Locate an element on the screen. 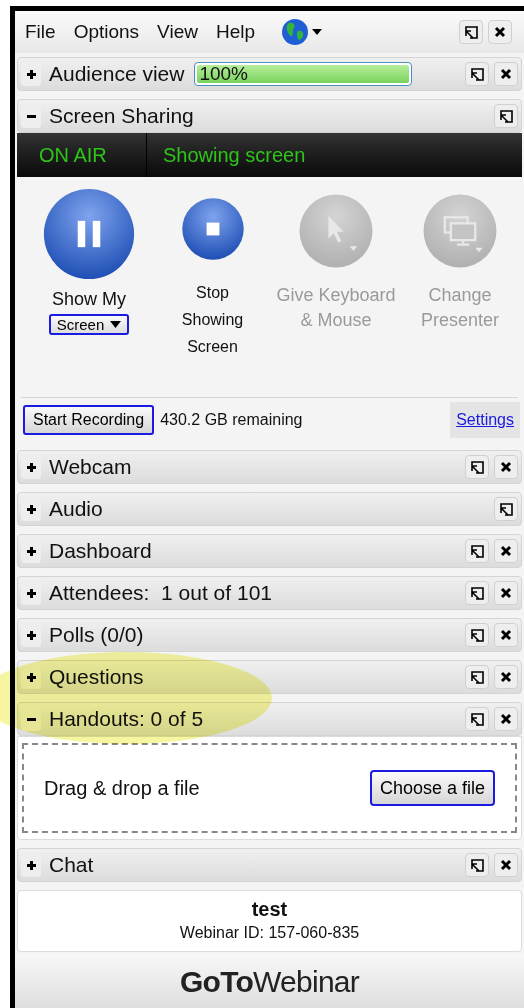  menu-item: View is located at coordinates (177, 32).